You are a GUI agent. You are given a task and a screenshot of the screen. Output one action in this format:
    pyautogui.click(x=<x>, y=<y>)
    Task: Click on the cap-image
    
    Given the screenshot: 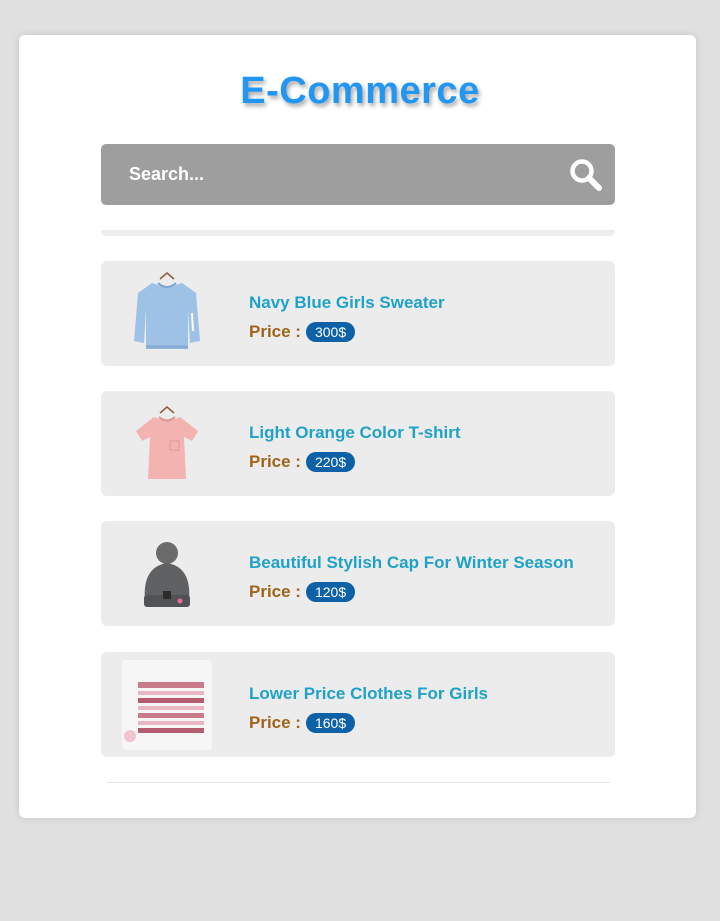 What is the action you would take?
    pyautogui.click(x=167, y=574)
    